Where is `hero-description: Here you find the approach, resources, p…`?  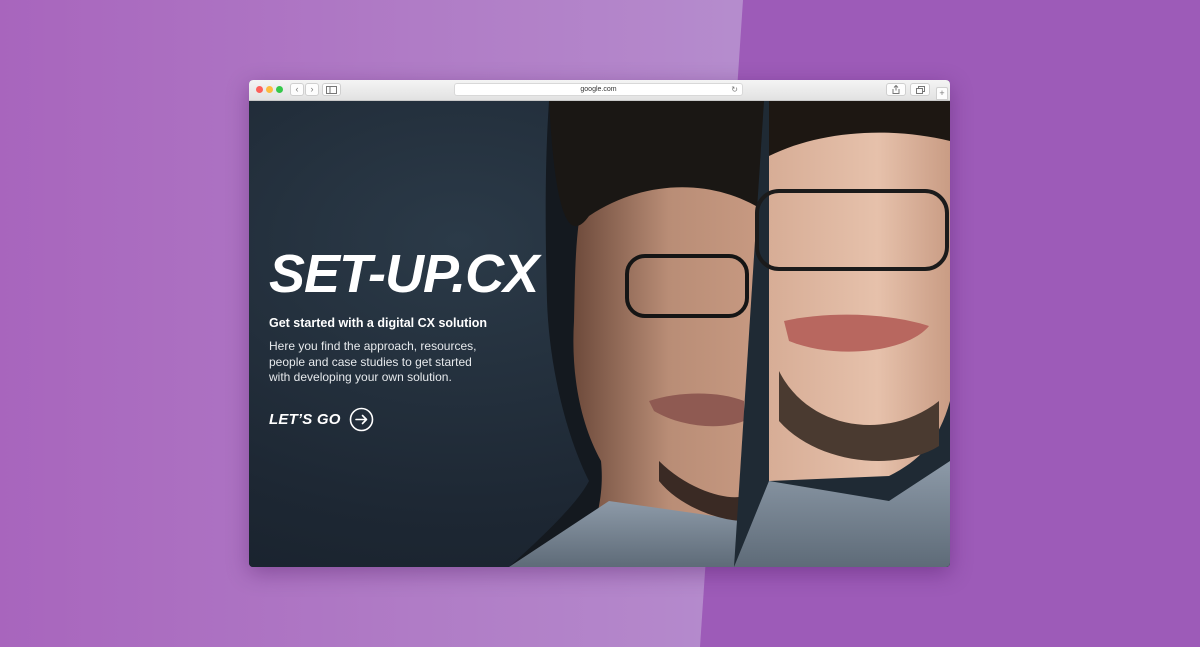 hero-description: Here you find the approach, resources, p… is located at coordinates (373, 361).